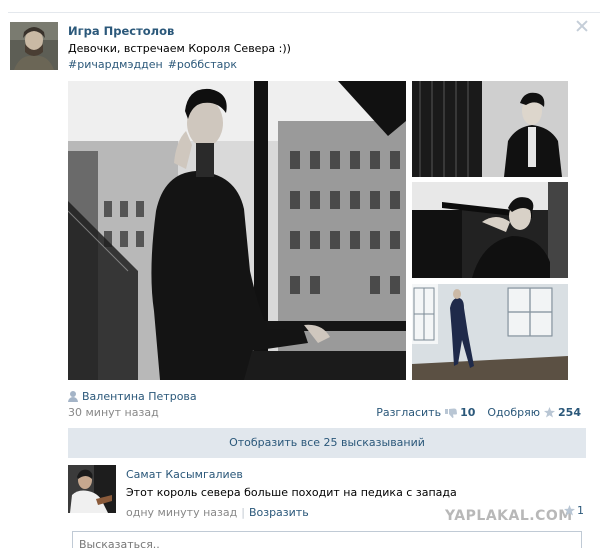 The width and height of the screenshot is (607, 548). I want to click on post-author: Игра Престолов, so click(121, 31).